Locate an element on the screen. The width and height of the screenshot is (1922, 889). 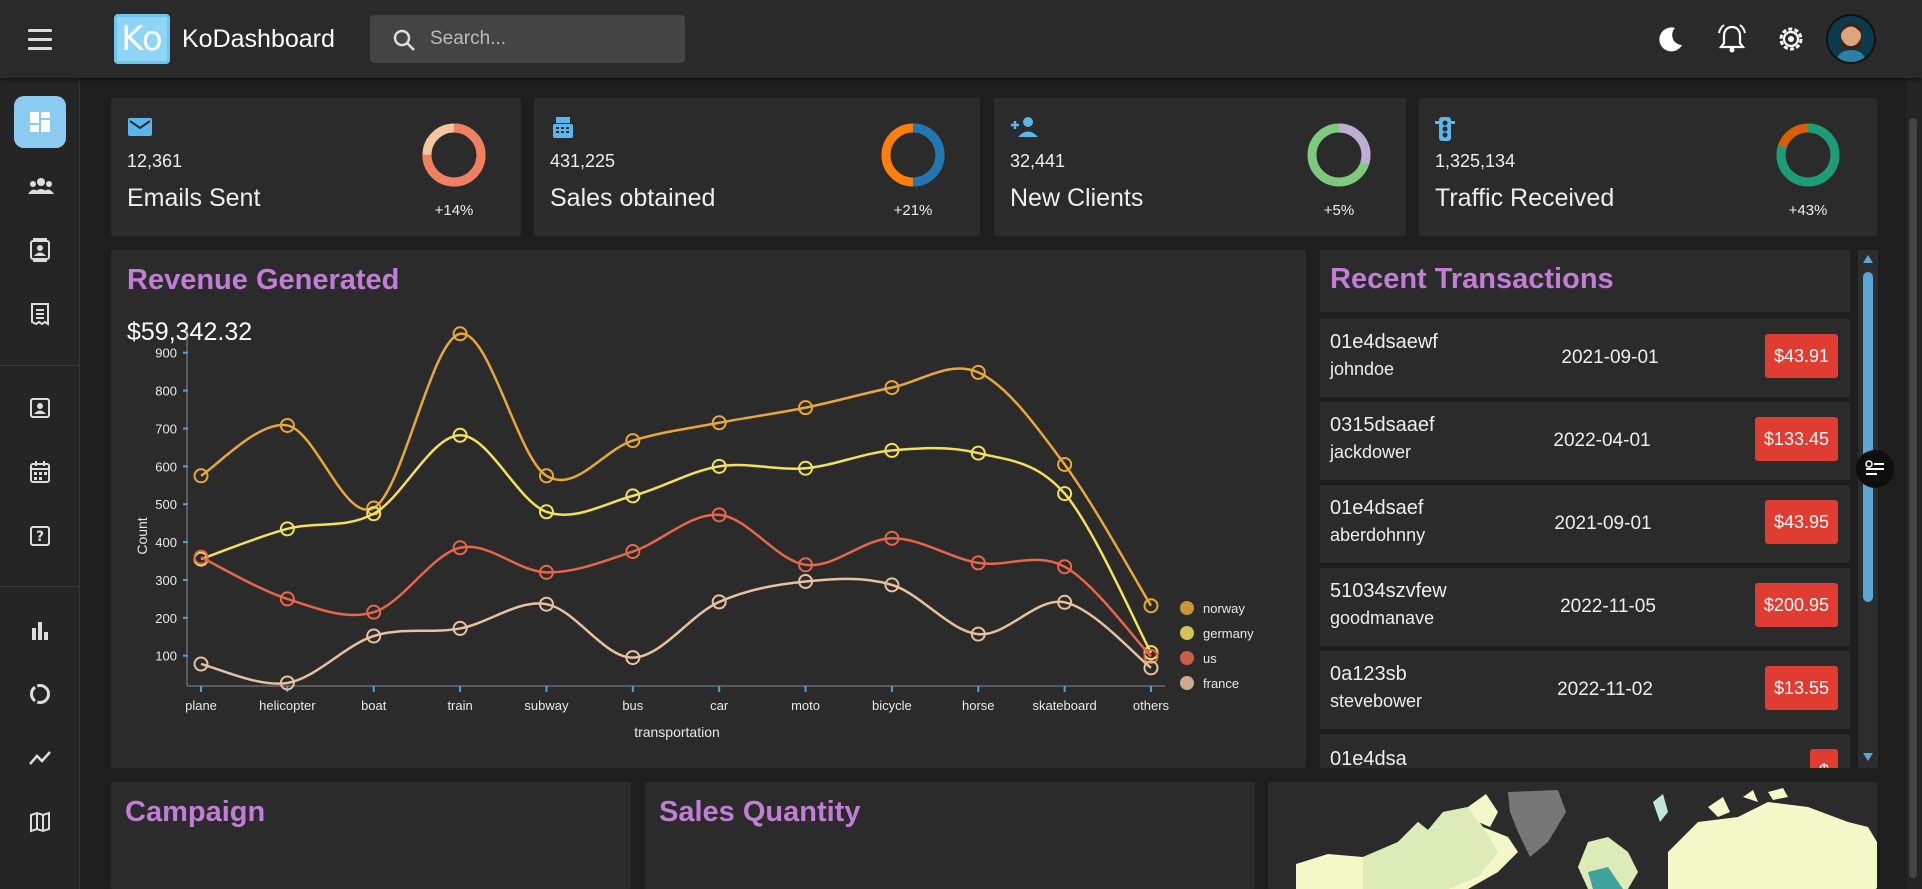
transactions-scrollbar is located at coordinates (1868, 509).